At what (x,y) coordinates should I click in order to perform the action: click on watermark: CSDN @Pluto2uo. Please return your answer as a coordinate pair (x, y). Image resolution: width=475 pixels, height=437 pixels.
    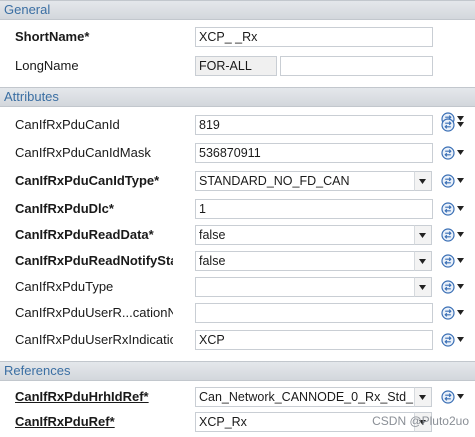
    Looking at the image, I should click on (420, 421).